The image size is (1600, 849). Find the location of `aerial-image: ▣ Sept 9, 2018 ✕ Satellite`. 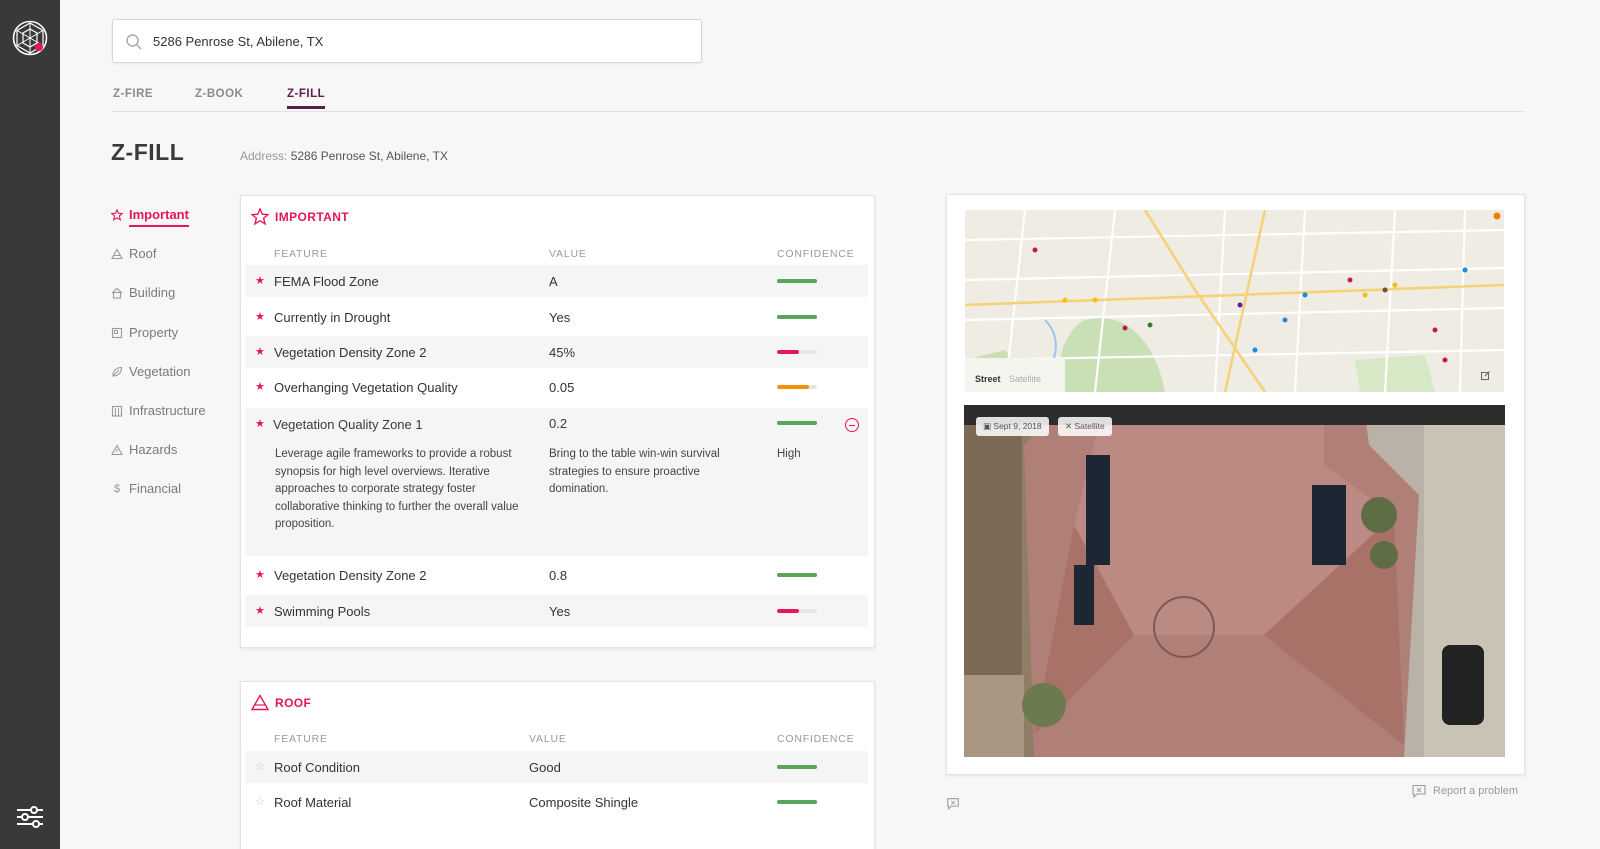

aerial-image: ▣ Sept 9, 2018 ✕ Satellite is located at coordinates (1234, 581).